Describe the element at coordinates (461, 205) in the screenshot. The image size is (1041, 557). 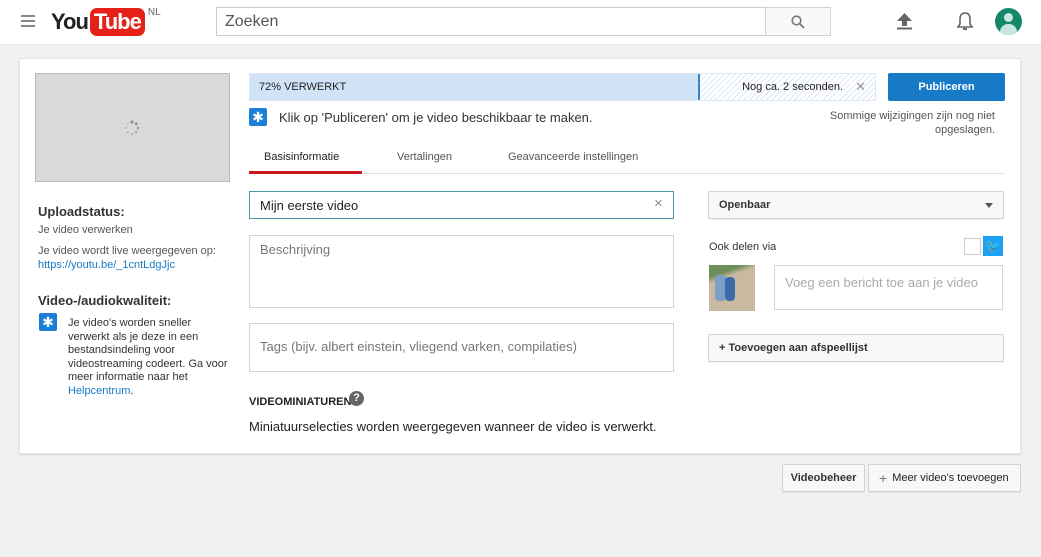
I see `title-input: Mijn eerste video ✕` at that location.